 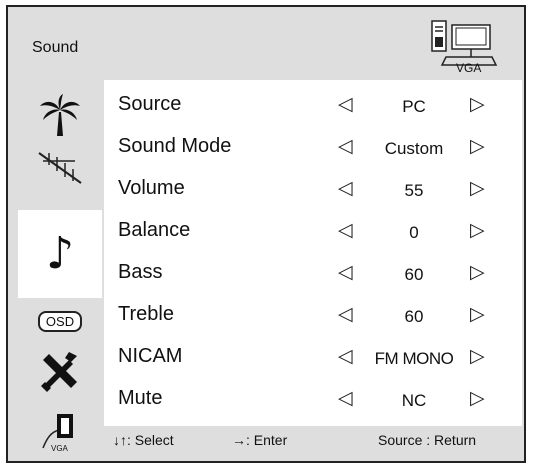 I want to click on bass-left-arrow: ◁, so click(x=345, y=272).